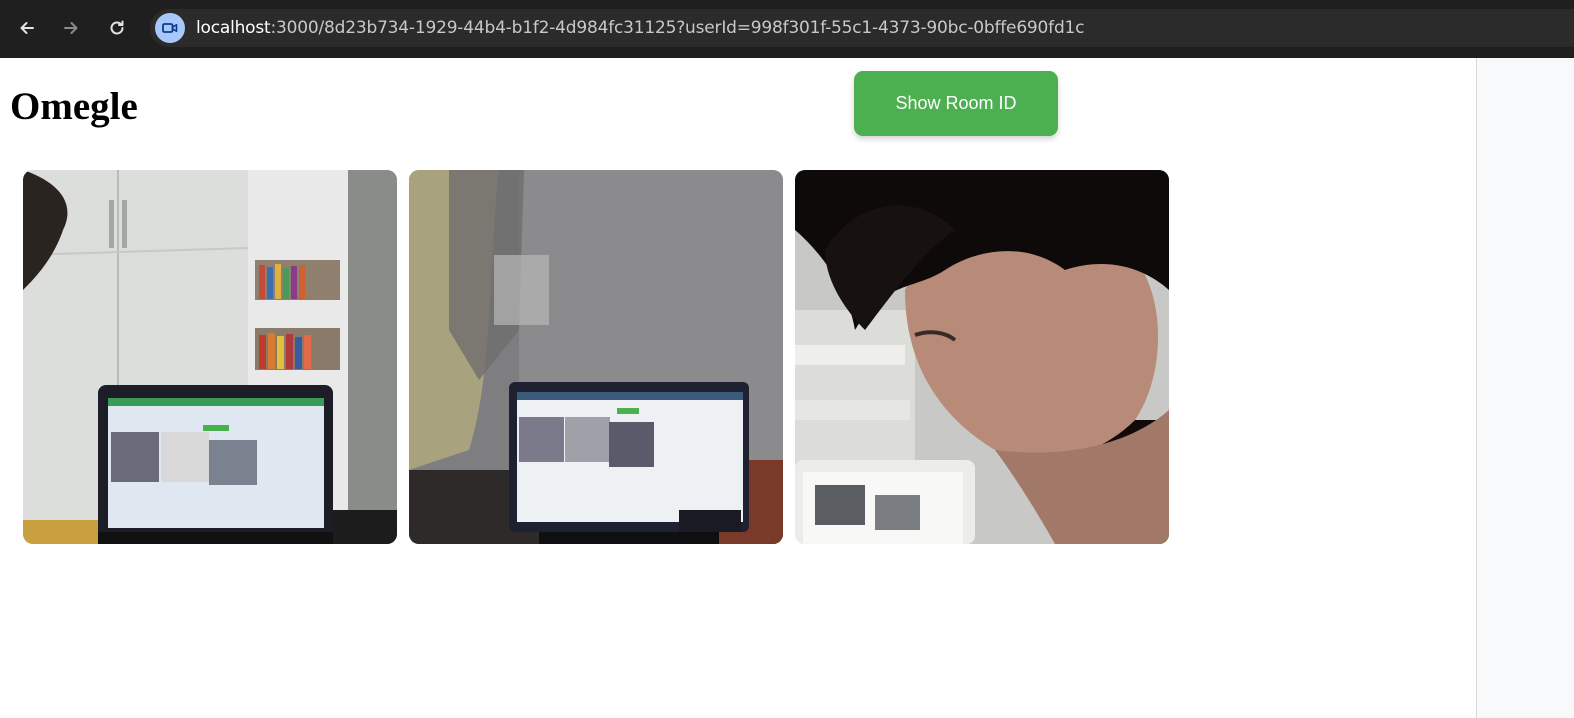 The image size is (1574, 718). I want to click on reload-icon, so click(117, 27).